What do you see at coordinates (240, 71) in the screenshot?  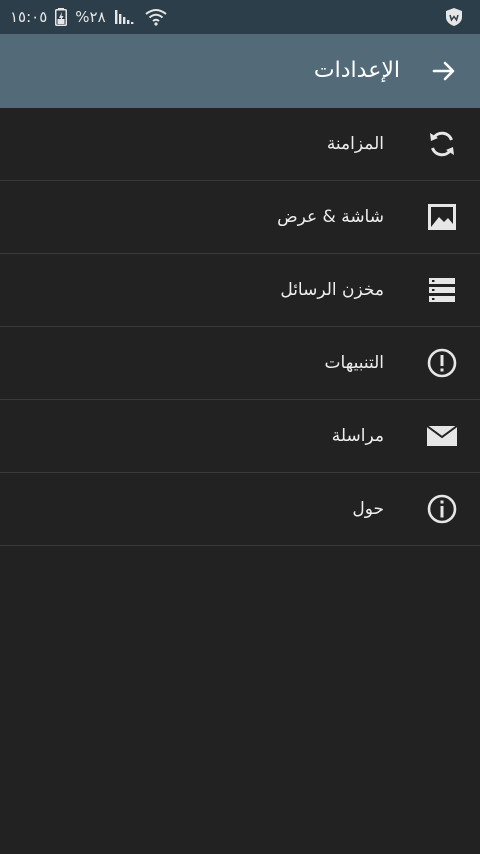 I see `app-bar: الإعدادات` at bounding box center [240, 71].